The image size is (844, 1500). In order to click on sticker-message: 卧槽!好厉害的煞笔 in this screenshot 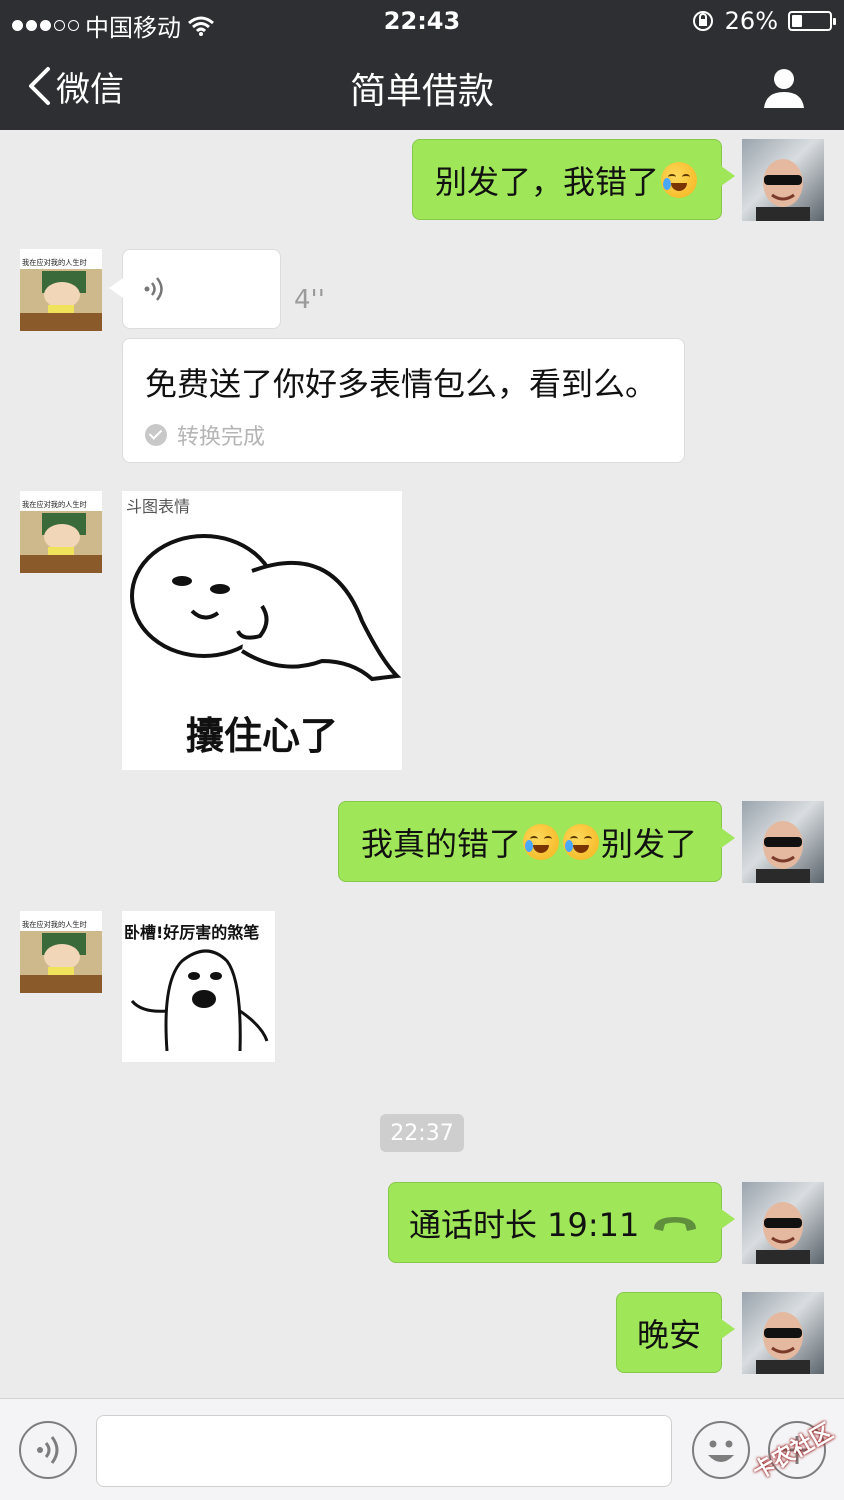, I will do `click(198, 986)`.